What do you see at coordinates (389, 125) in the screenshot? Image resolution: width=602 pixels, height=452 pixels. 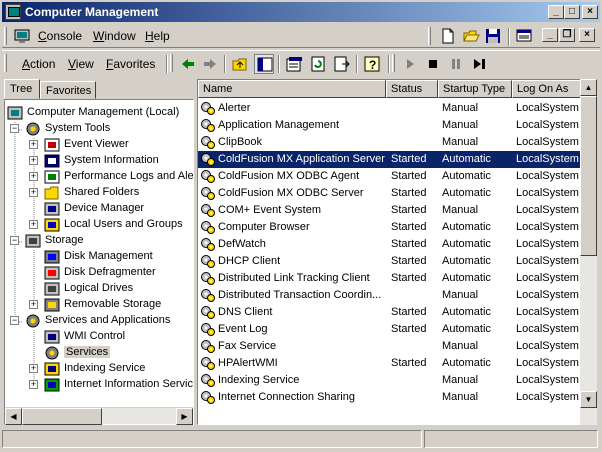 I see `service-row: Application Management Manual LocalSystem` at bounding box center [389, 125].